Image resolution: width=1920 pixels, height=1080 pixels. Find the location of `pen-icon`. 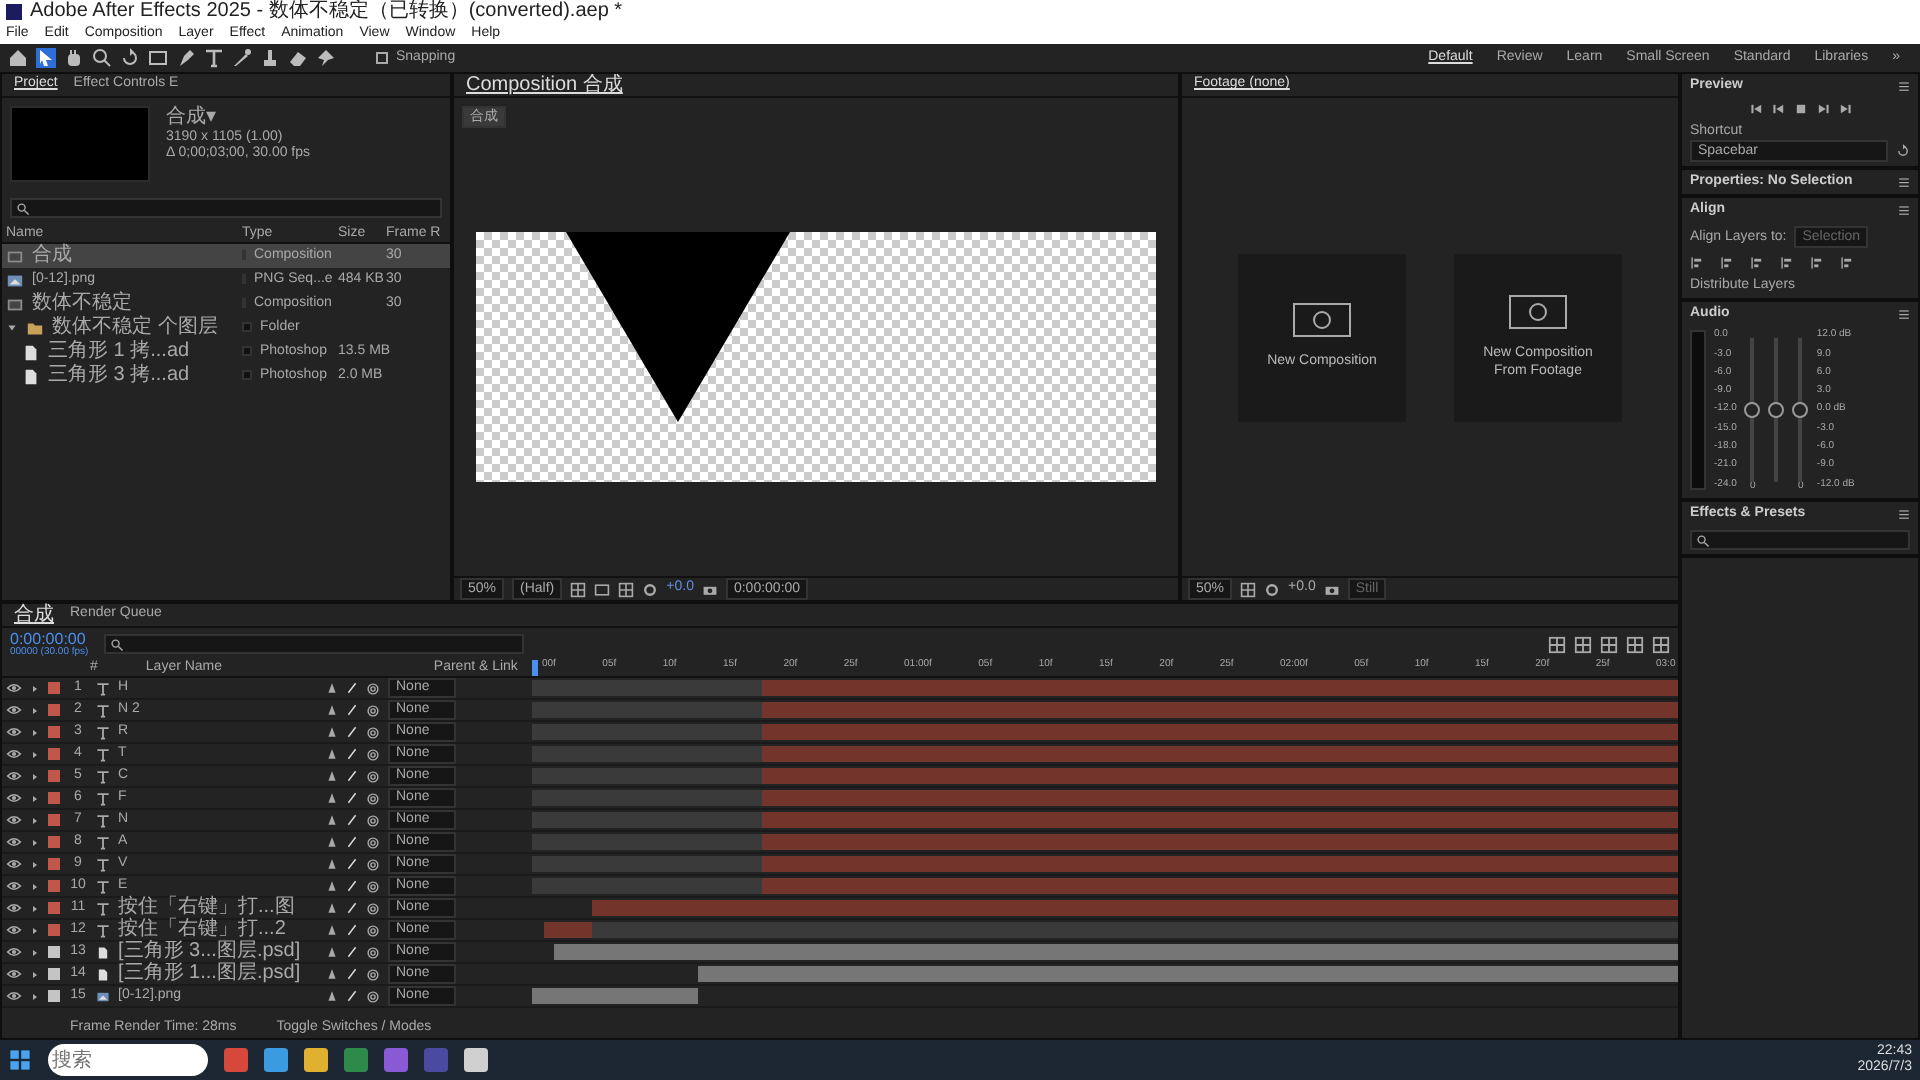

pen-icon is located at coordinates (186, 58).